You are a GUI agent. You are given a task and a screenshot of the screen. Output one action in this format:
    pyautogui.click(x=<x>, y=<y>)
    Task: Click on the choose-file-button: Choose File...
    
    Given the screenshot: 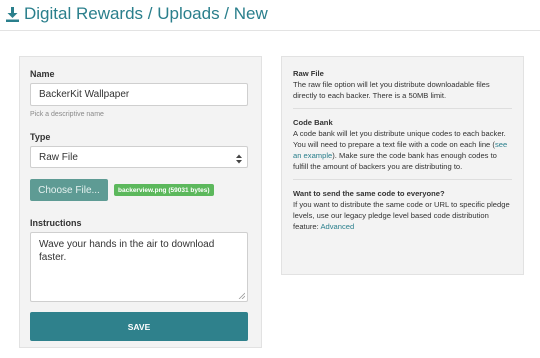 What is the action you would take?
    pyautogui.click(x=69, y=190)
    